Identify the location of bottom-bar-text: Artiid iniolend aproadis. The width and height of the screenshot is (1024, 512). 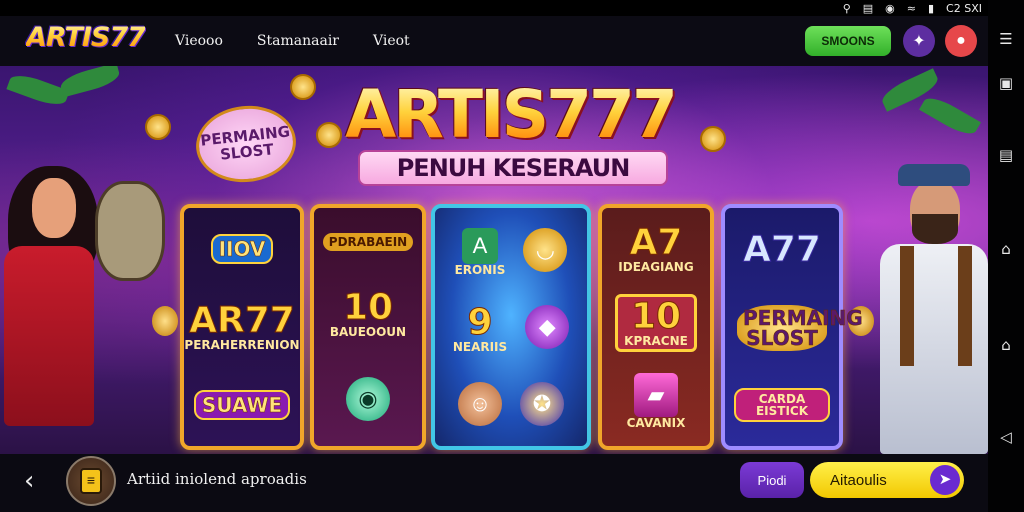
(217, 479).